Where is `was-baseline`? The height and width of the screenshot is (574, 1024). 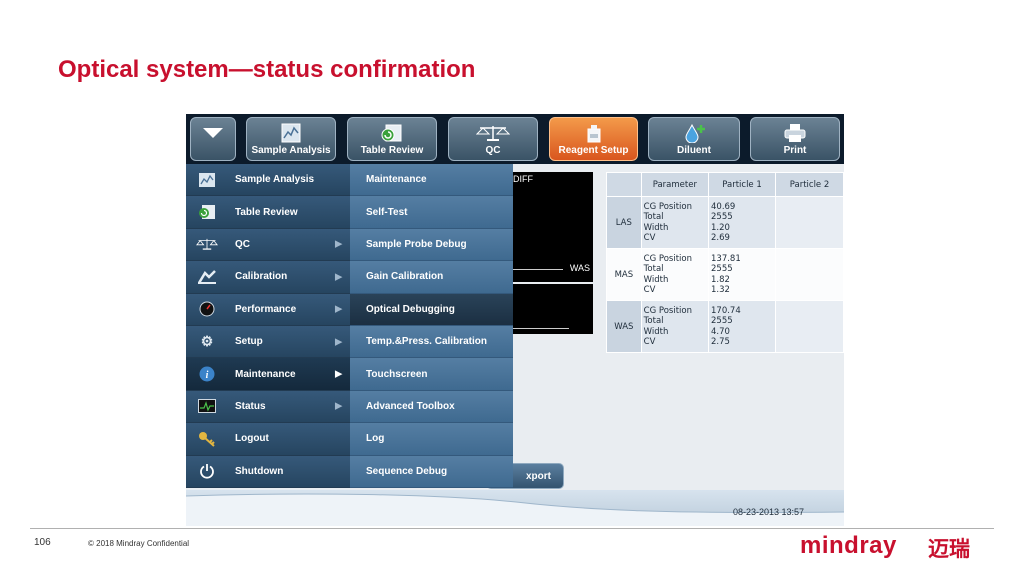
was-baseline is located at coordinates (538, 269).